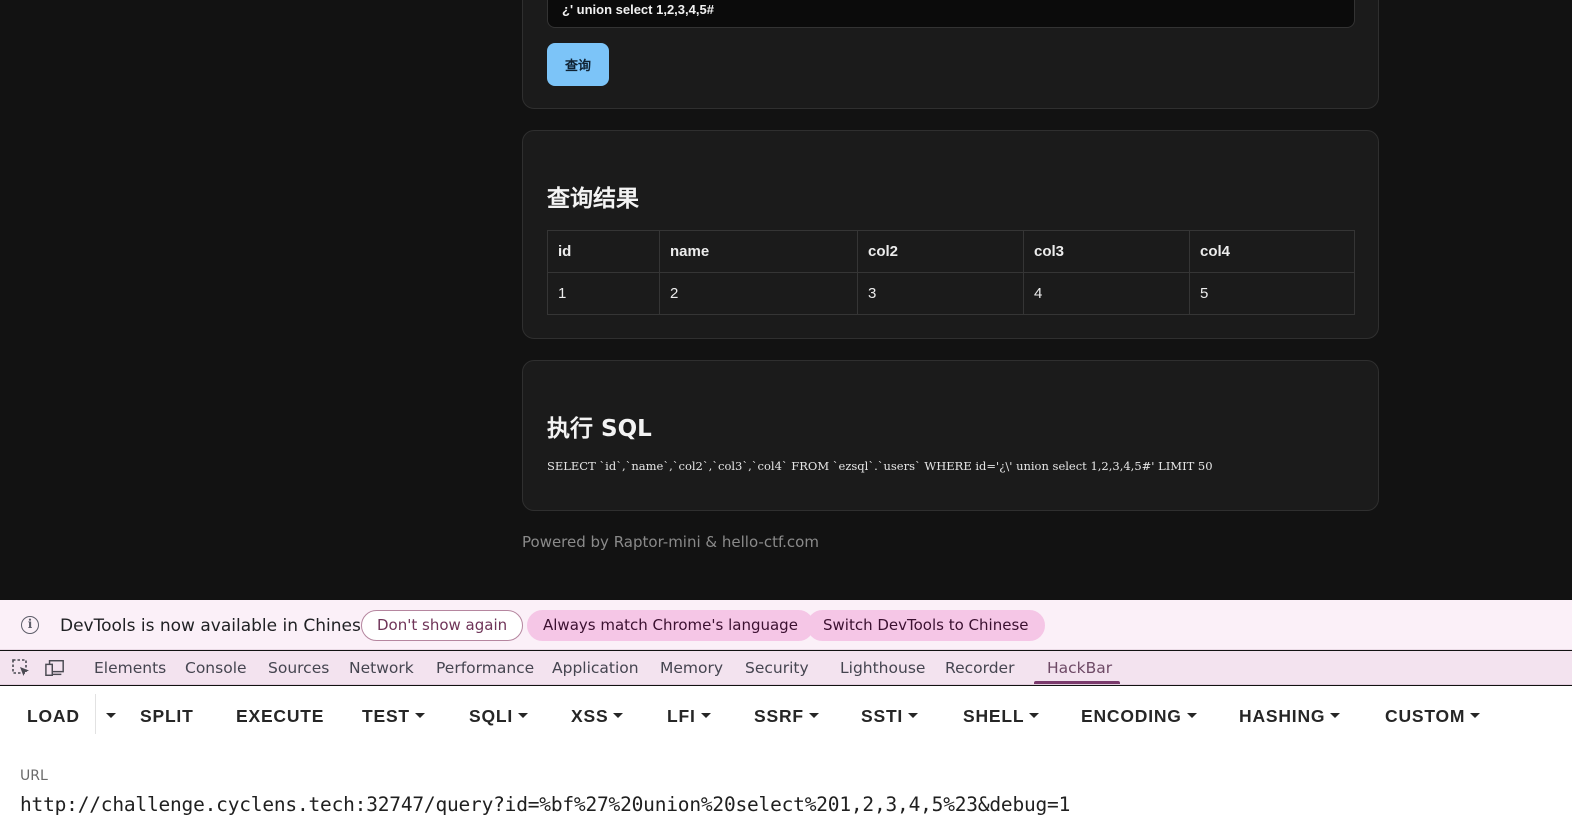  I want to click on device-toolbar-icon, so click(55, 668).